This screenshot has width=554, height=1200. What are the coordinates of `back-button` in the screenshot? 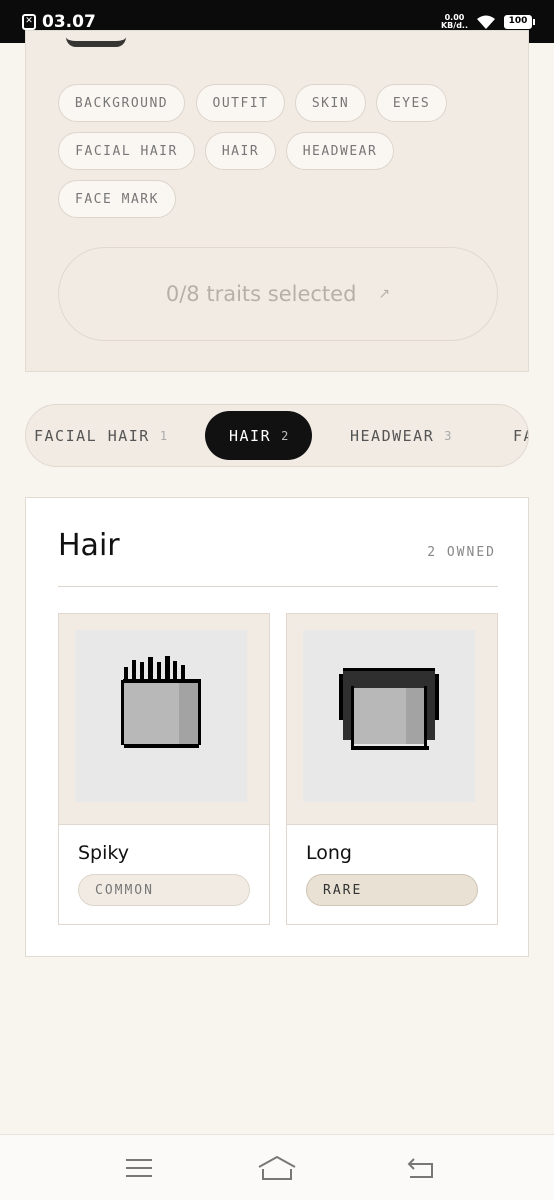 It's located at (421, 1168).